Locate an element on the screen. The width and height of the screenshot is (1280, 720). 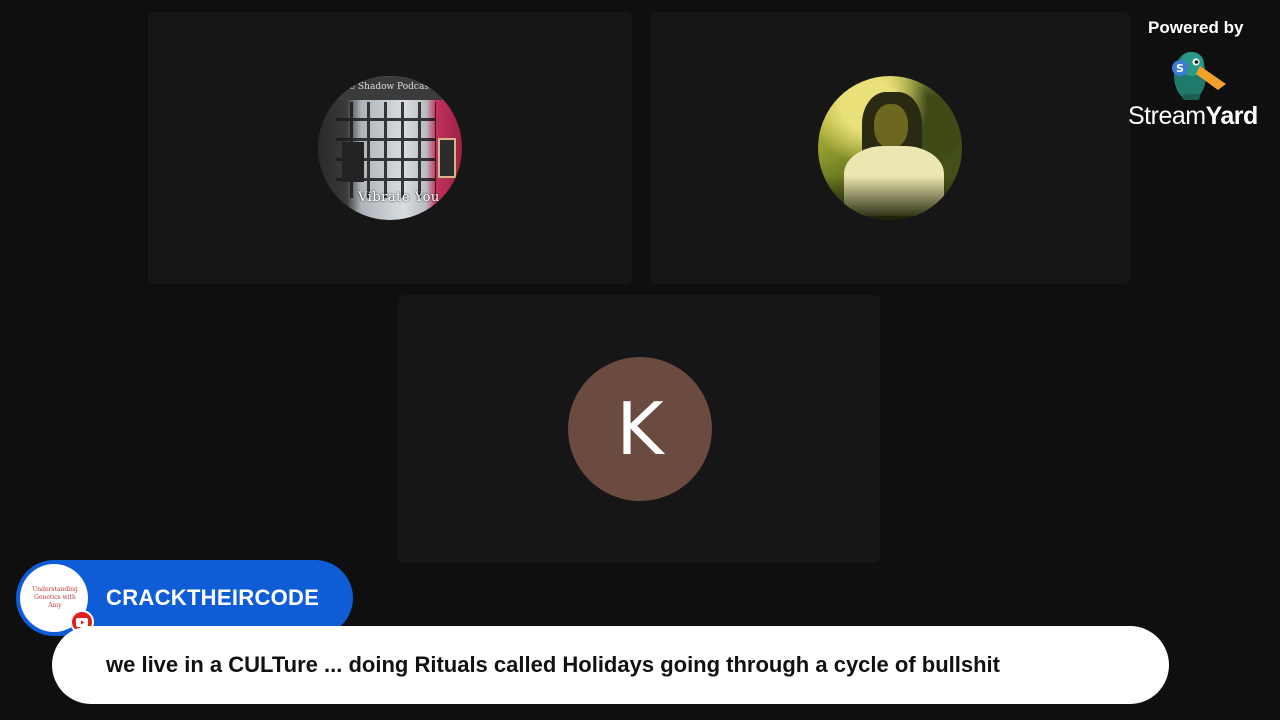
avatar-initial: K is located at coordinates (640, 429).